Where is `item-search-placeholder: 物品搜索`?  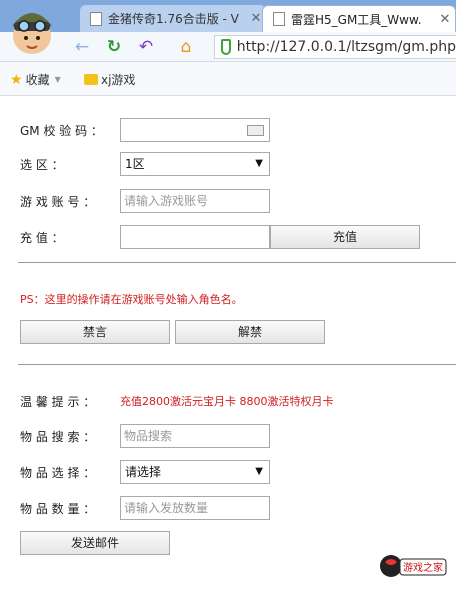
item-search-placeholder: 物品搜索 is located at coordinates (148, 436).